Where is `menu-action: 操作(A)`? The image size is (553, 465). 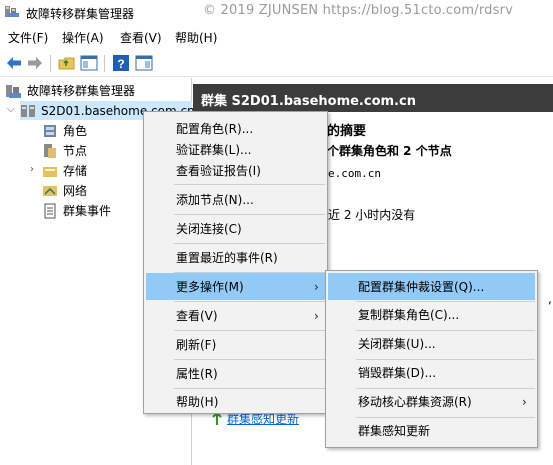
menu-action: 操作(A) is located at coordinates (83, 37).